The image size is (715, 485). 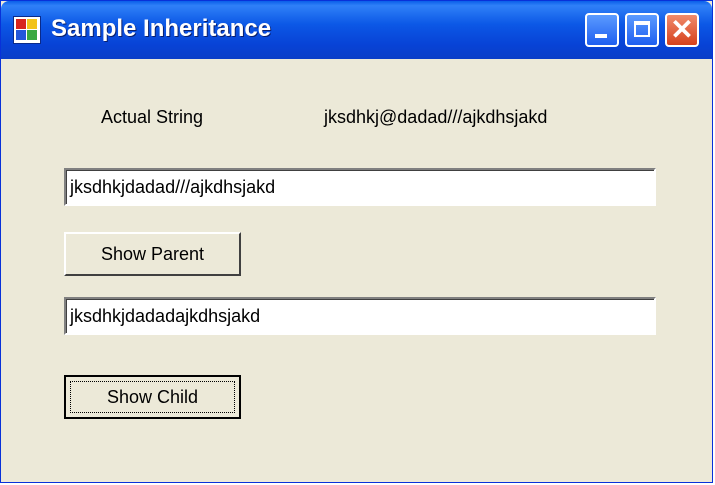 I want to click on minimize-button, so click(x=602, y=30).